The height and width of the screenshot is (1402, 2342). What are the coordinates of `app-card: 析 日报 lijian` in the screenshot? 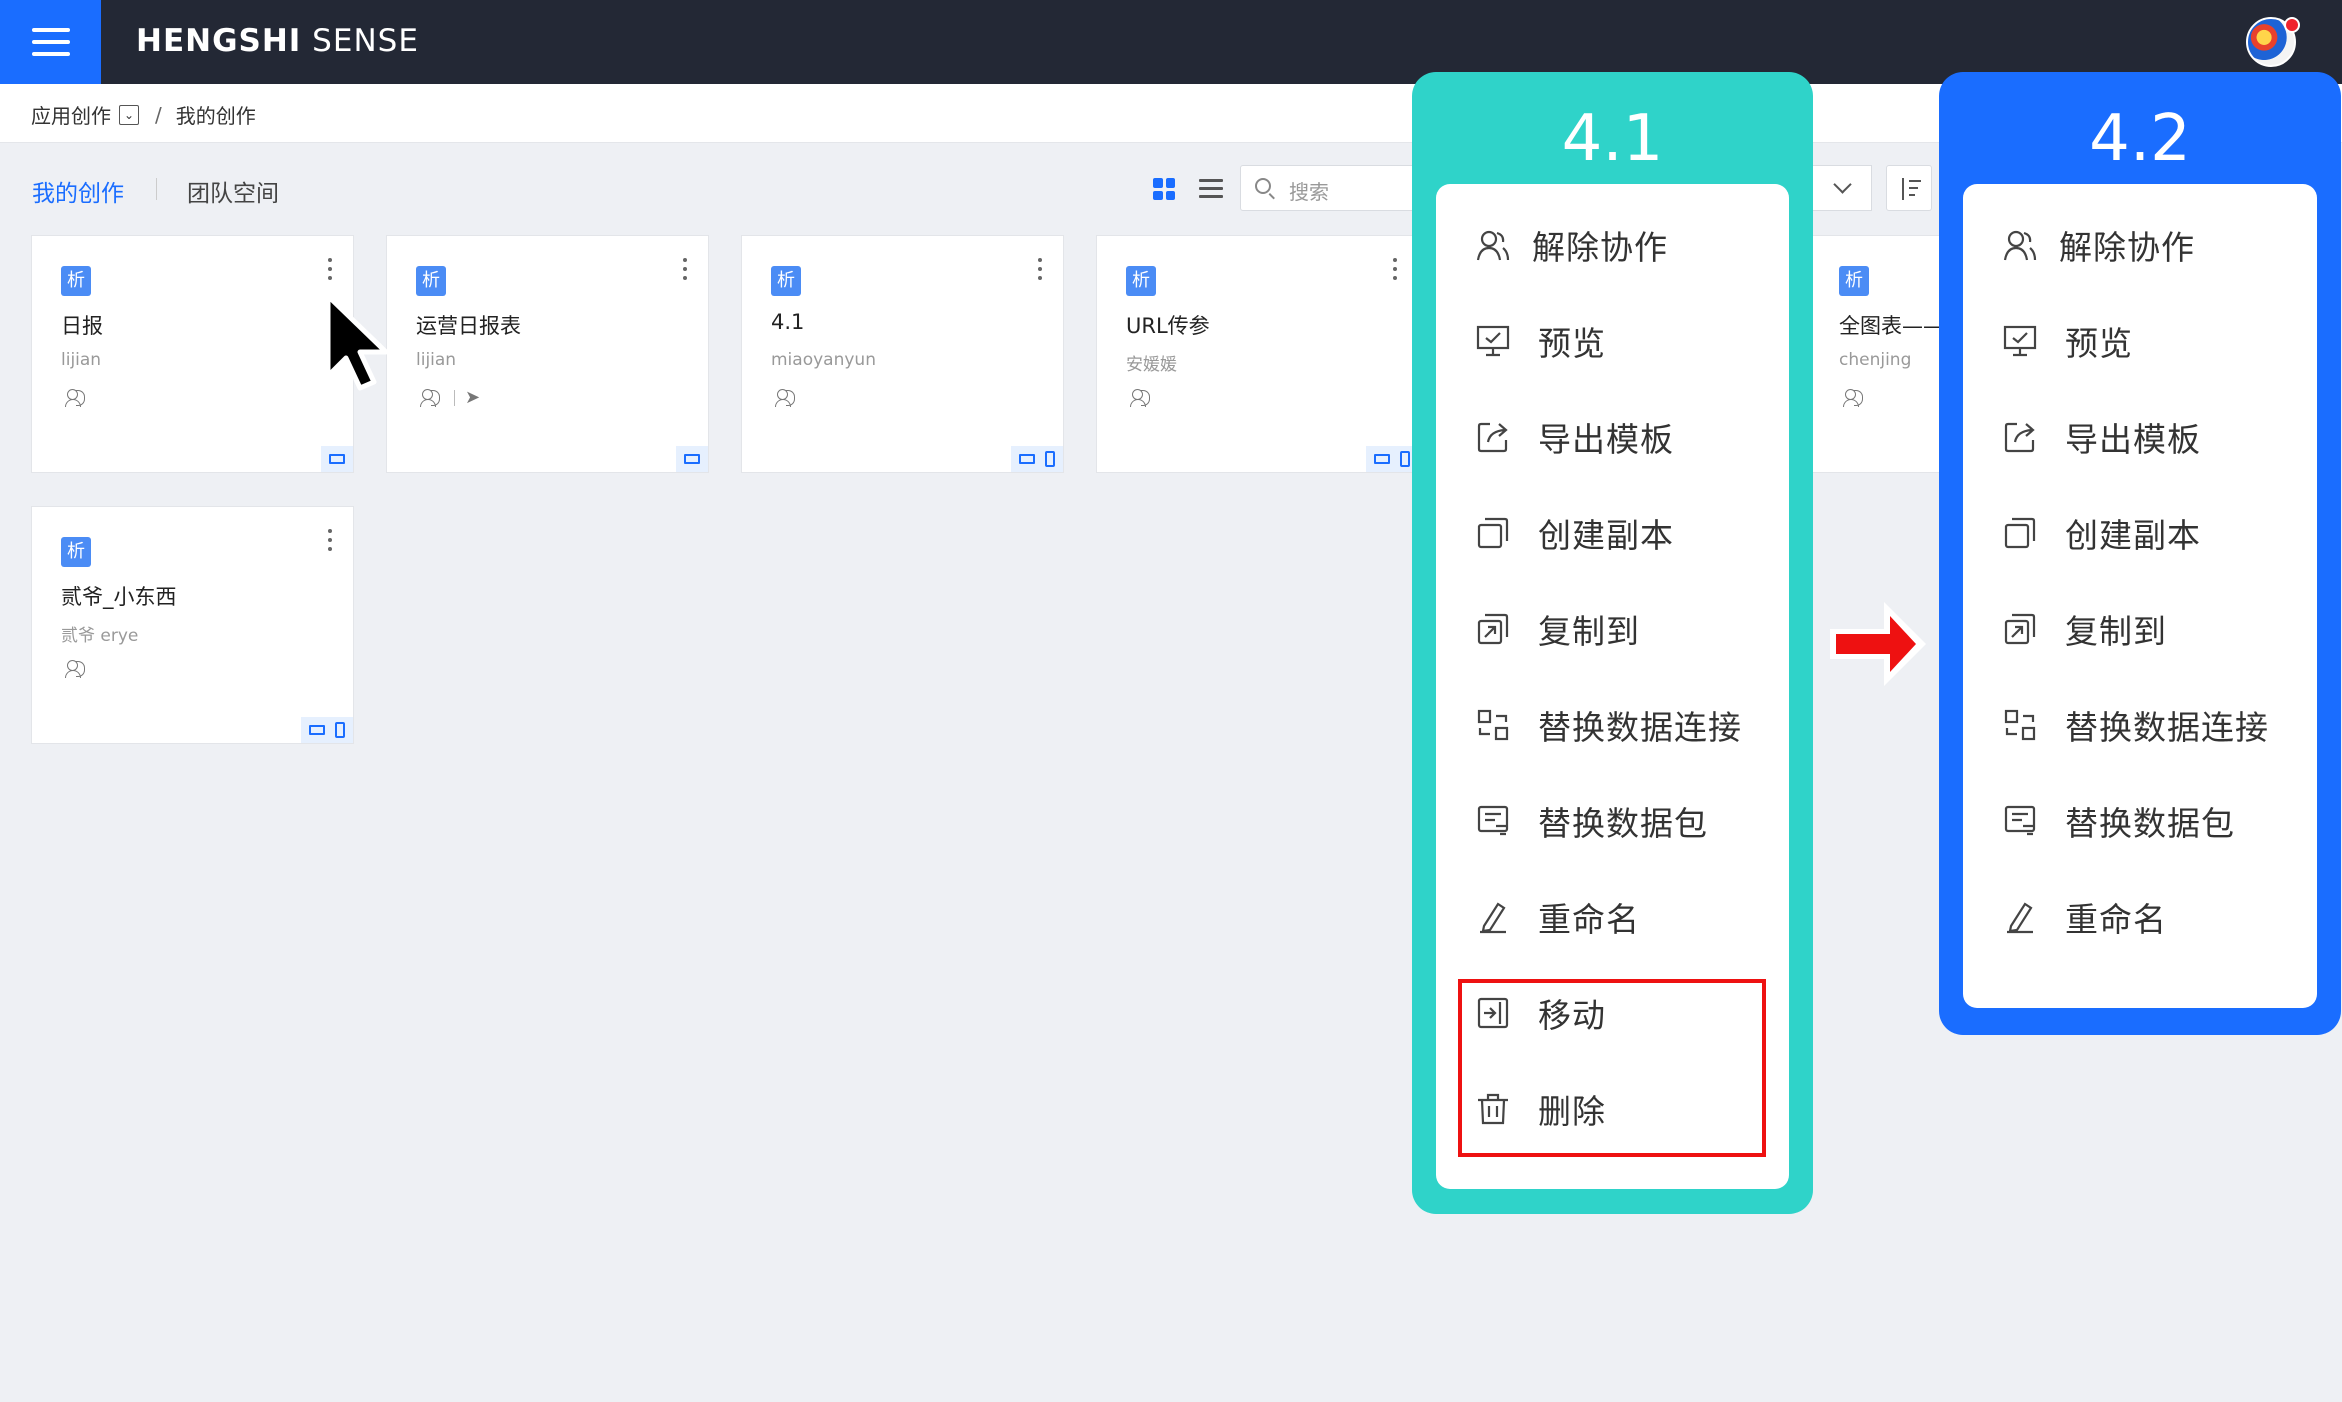 It's located at (192, 354).